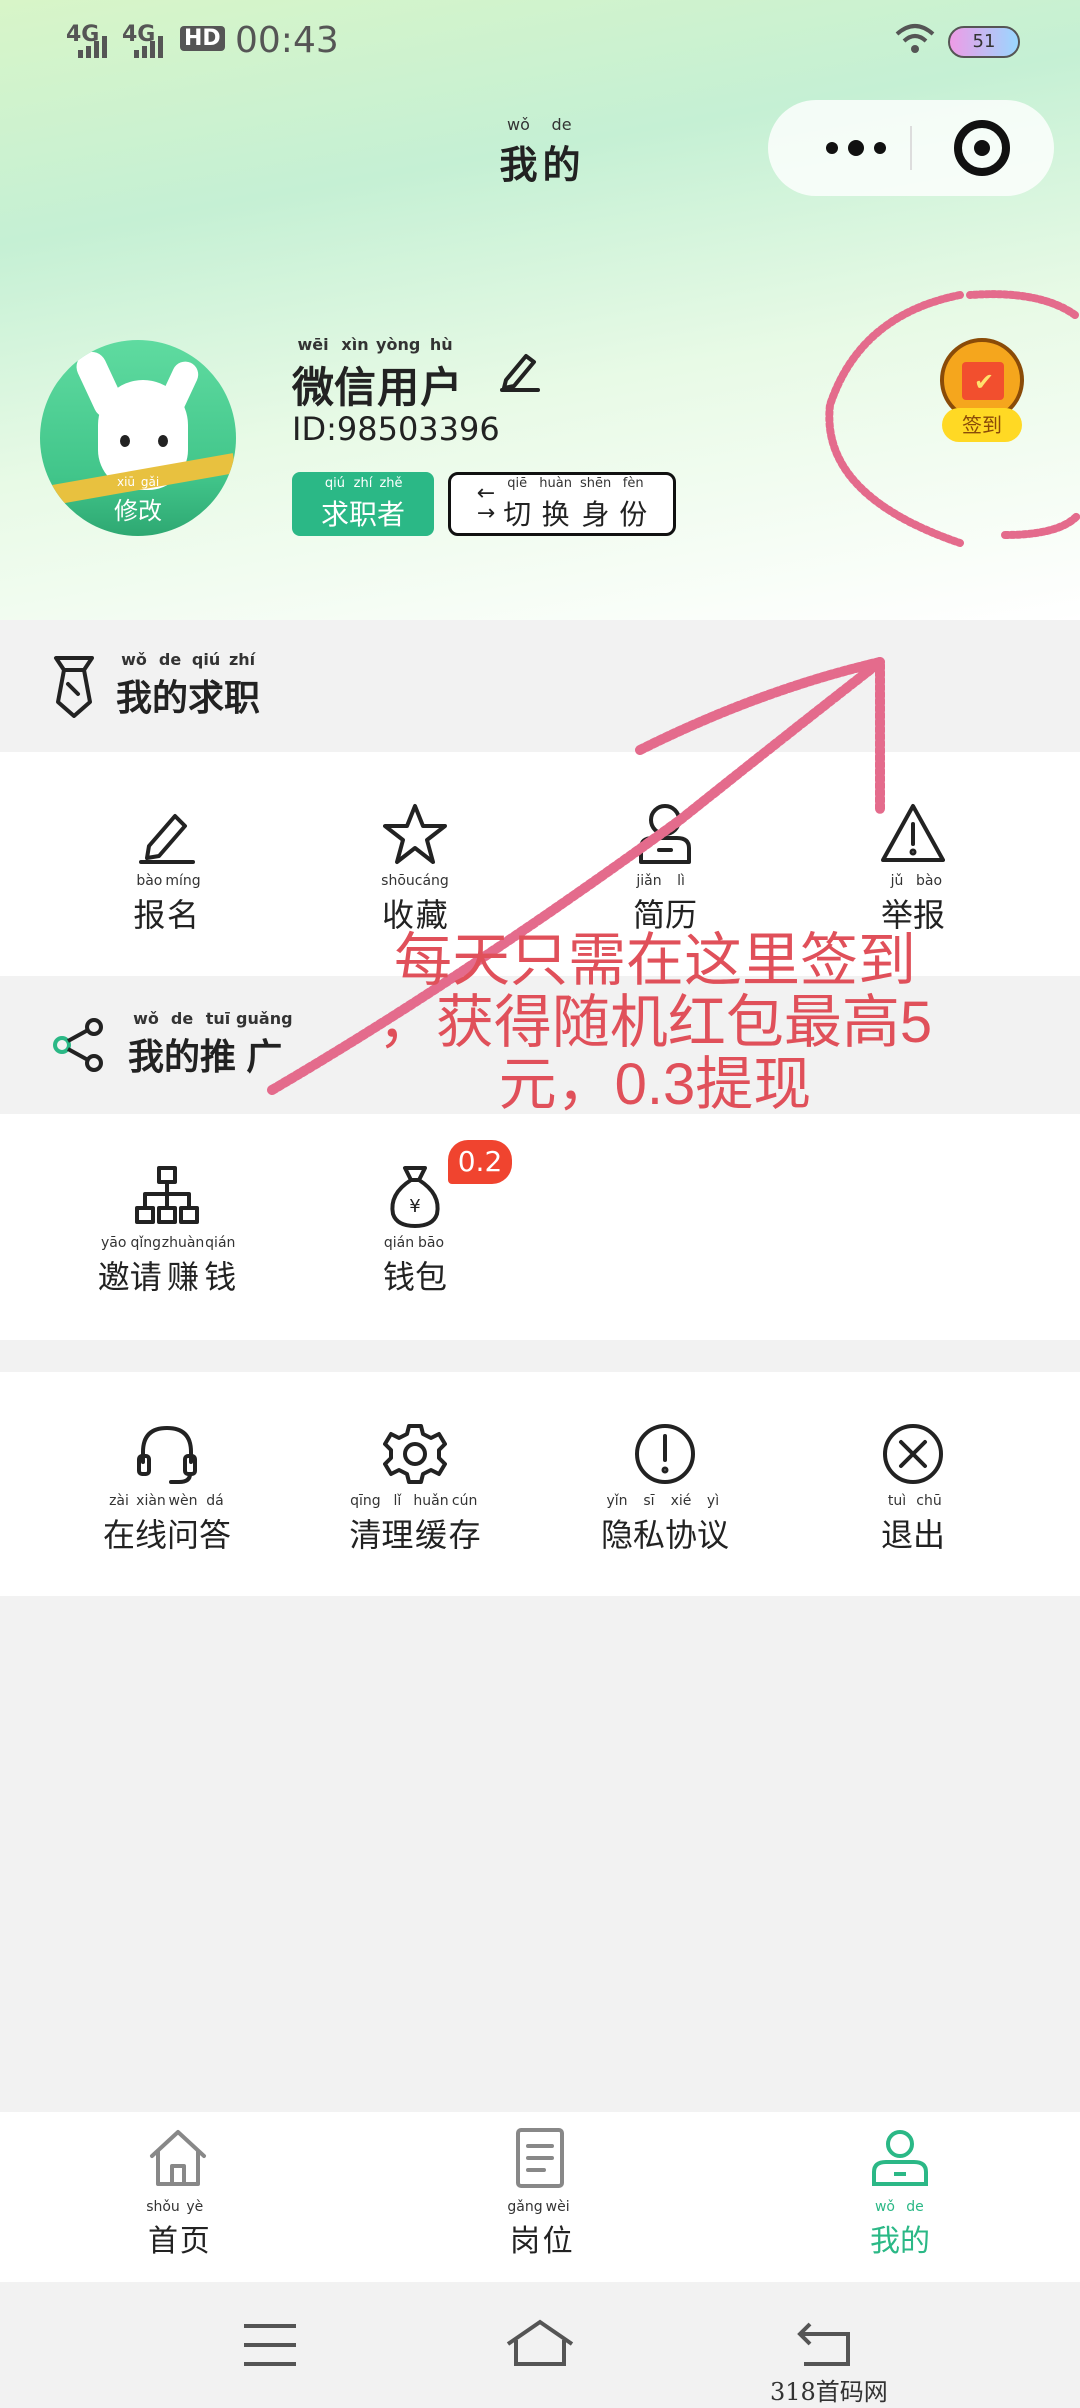 The width and height of the screenshot is (1080, 2408). What do you see at coordinates (824, 2344) in the screenshot?
I see `back-icon` at bounding box center [824, 2344].